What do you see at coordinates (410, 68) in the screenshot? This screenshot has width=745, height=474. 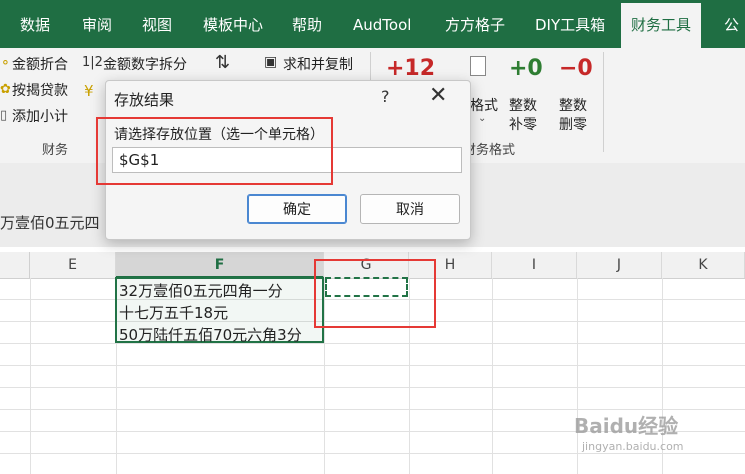 I see `finance-format-icon: +12` at bounding box center [410, 68].